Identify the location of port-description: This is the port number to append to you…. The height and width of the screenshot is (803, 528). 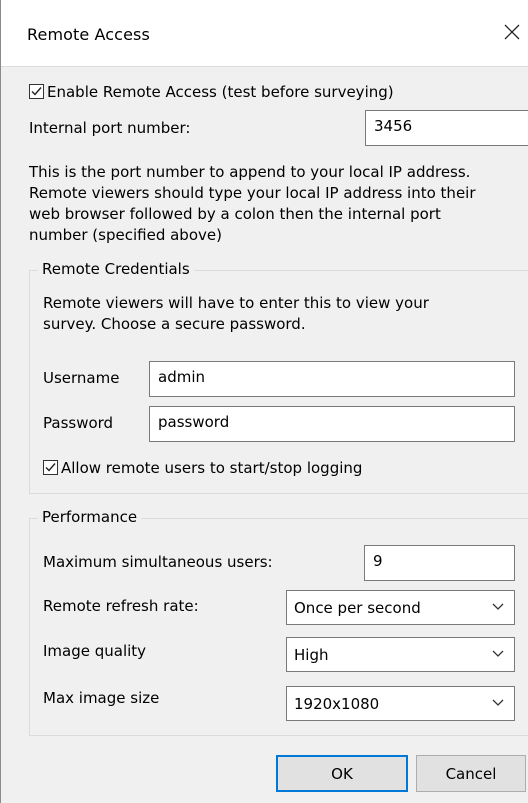
(252, 204).